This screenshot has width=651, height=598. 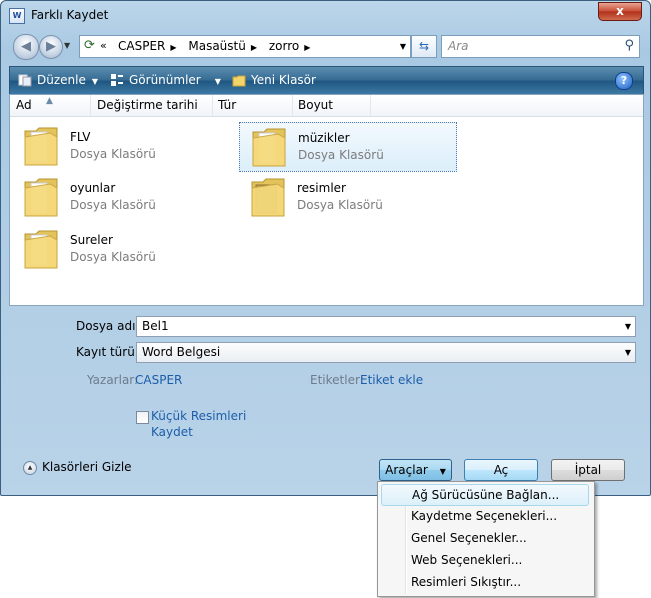 What do you see at coordinates (67, 45) in the screenshot?
I see `recent-locations-dropdown: ▼` at bounding box center [67, 45].